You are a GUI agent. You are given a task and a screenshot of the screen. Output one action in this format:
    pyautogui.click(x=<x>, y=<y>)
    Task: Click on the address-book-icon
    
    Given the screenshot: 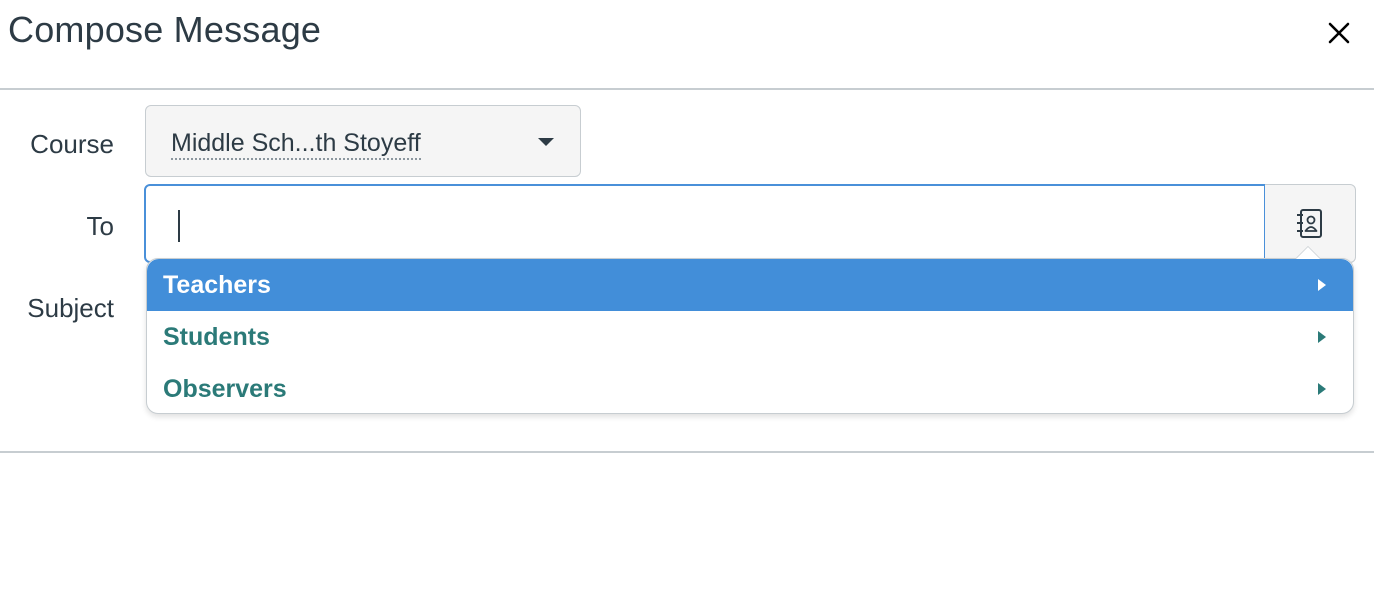 What is the action you would take?
    pyautogui.click(x=1309, y=223)
    